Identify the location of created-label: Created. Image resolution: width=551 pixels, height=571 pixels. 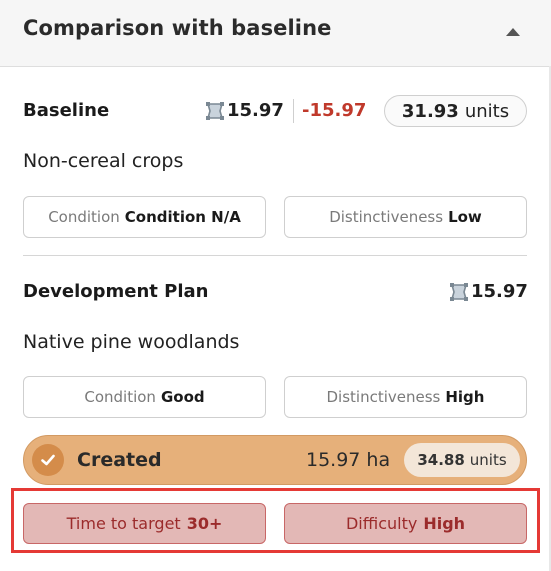
(119, 460).